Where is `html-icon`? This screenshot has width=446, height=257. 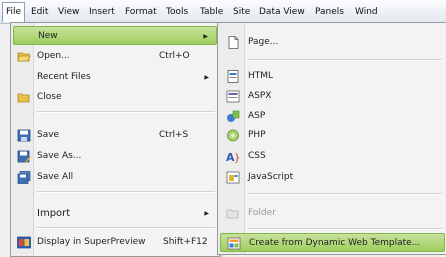 html-icon is located at coordinates (233, 76).